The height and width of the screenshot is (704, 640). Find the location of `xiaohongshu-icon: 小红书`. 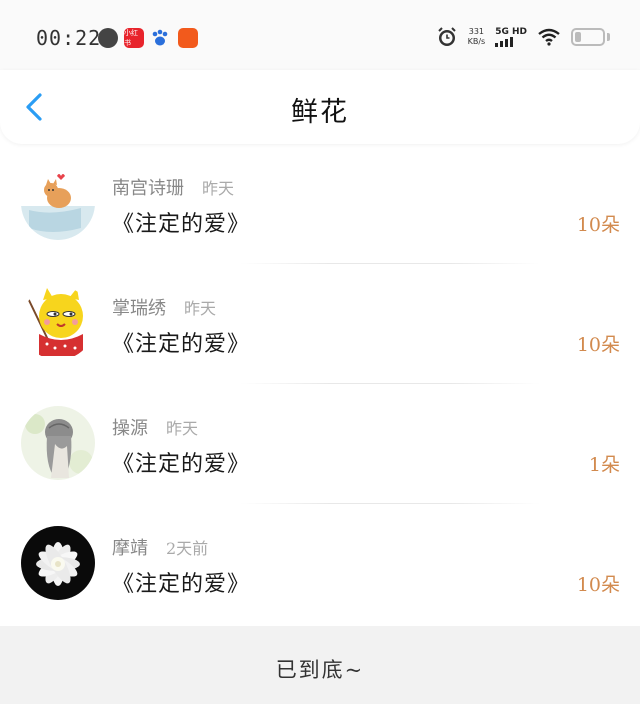

xiaohongshu-icon: 小红书 is located at coordinates (134, 38).